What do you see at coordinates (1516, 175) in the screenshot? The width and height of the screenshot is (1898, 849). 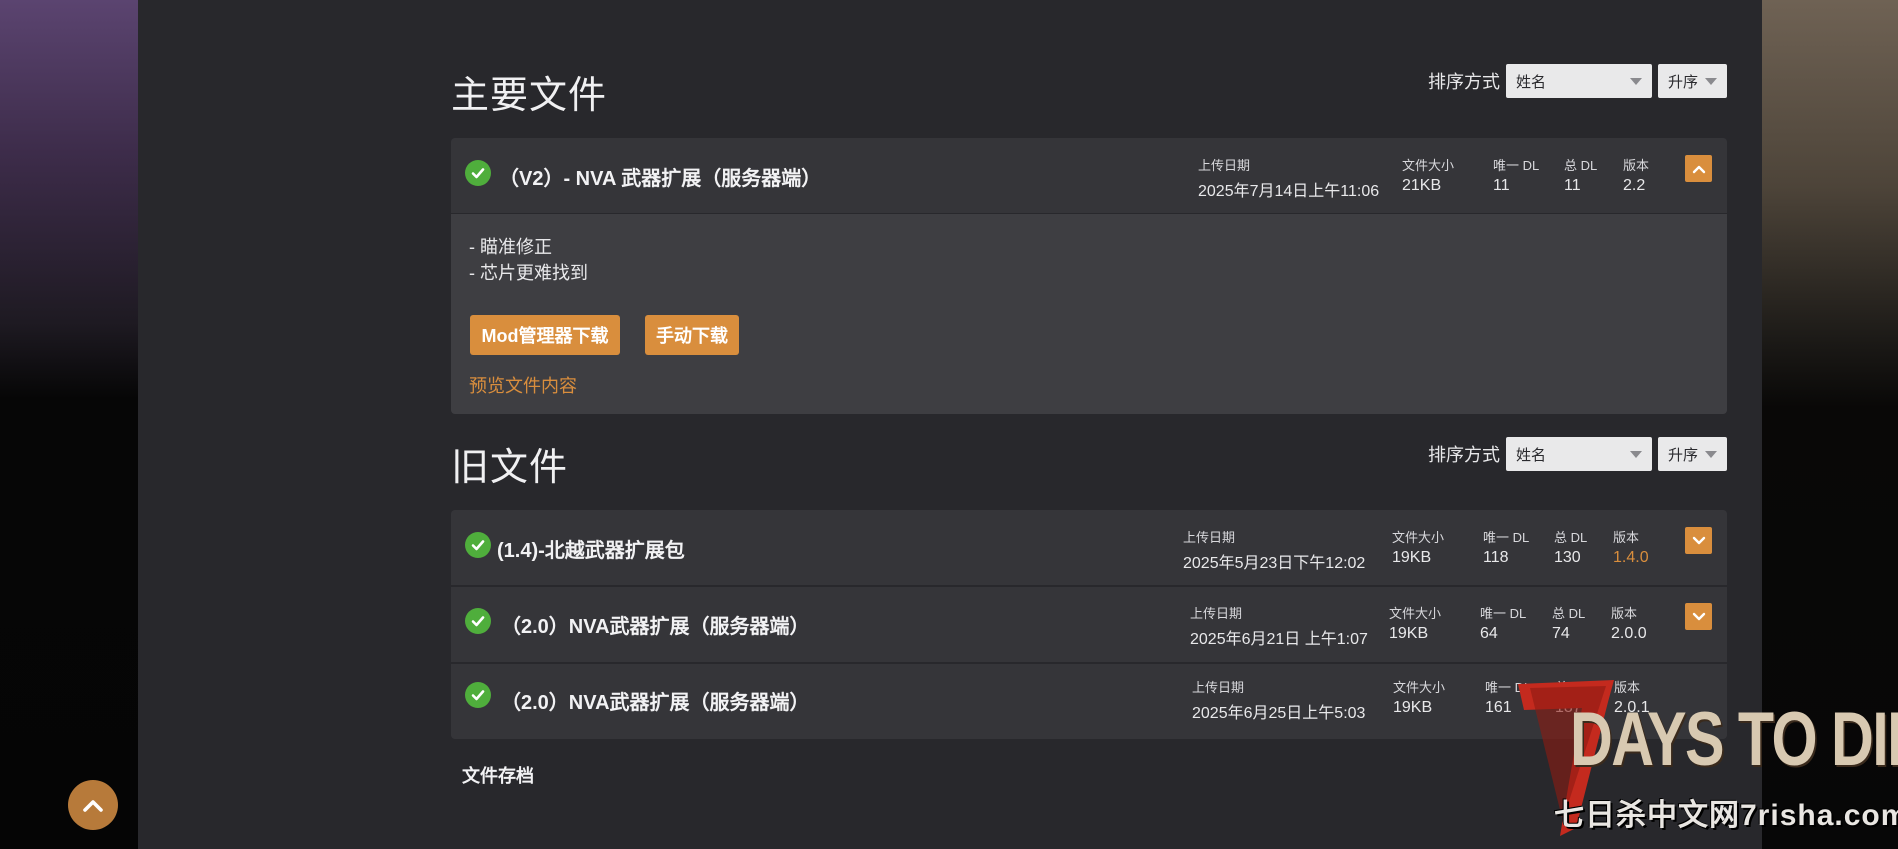 I see `unique-dl: 唯一 DL 11` at bounding box center [1516, 175].